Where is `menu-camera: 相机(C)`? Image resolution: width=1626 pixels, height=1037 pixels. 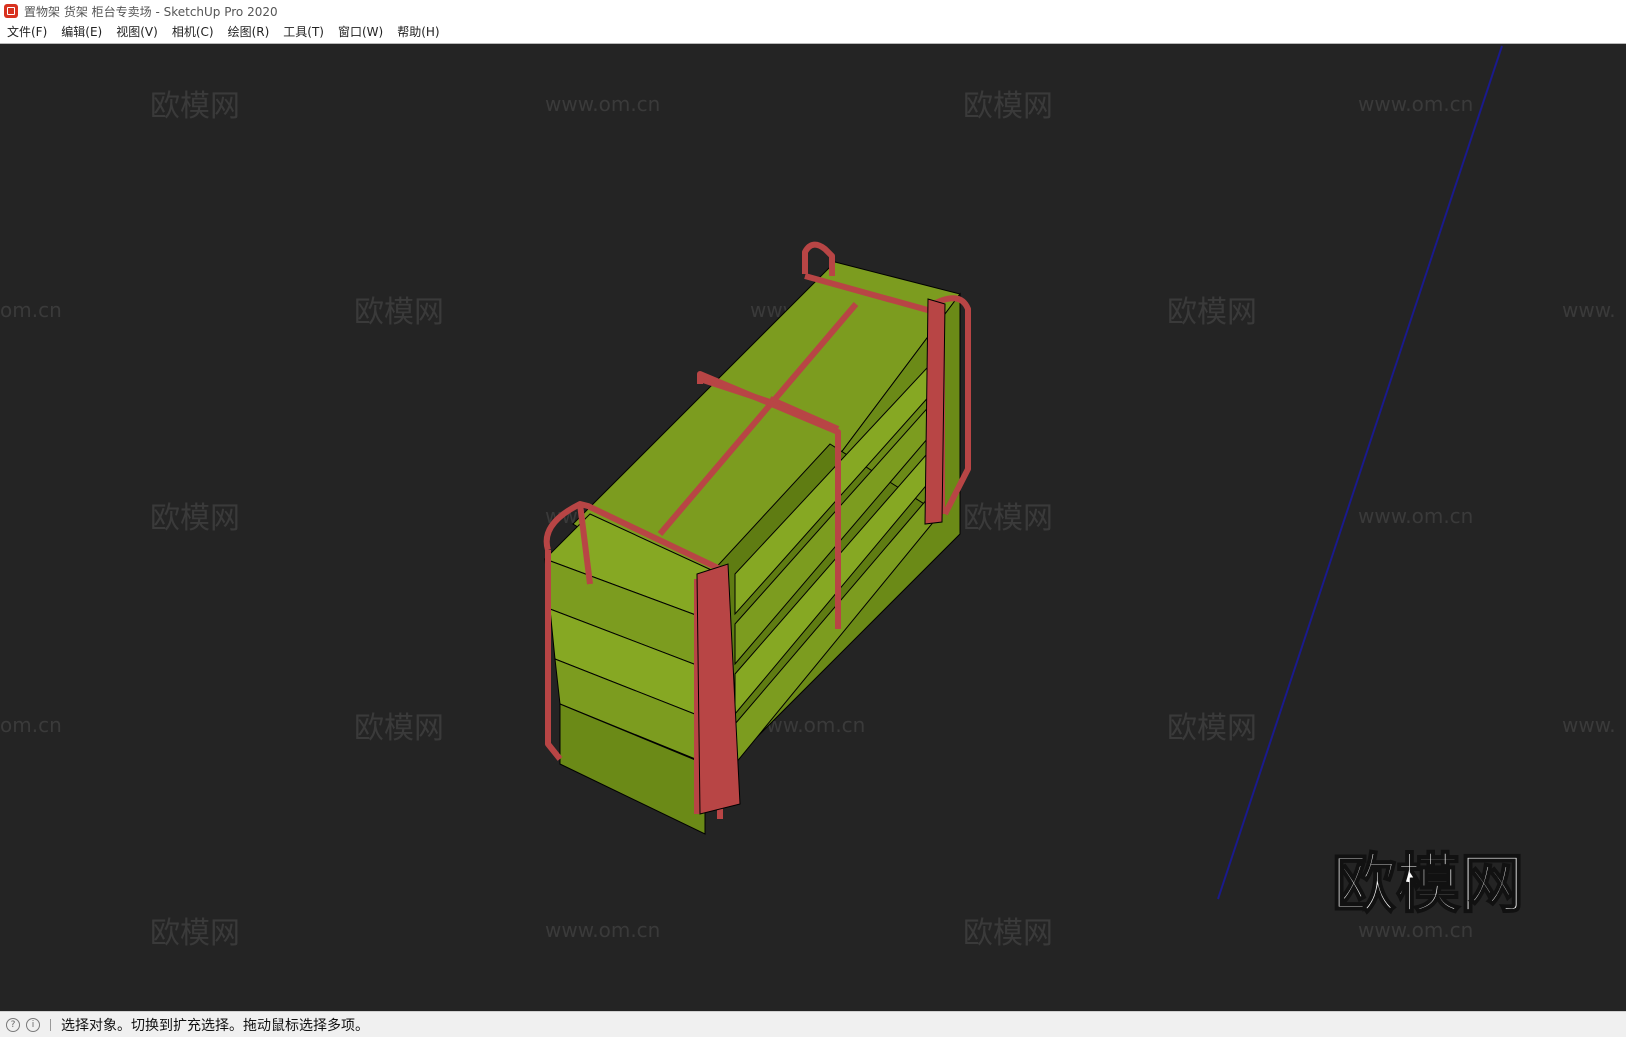 menu-camera: 相机(C) is located at coordinates (193, 32).